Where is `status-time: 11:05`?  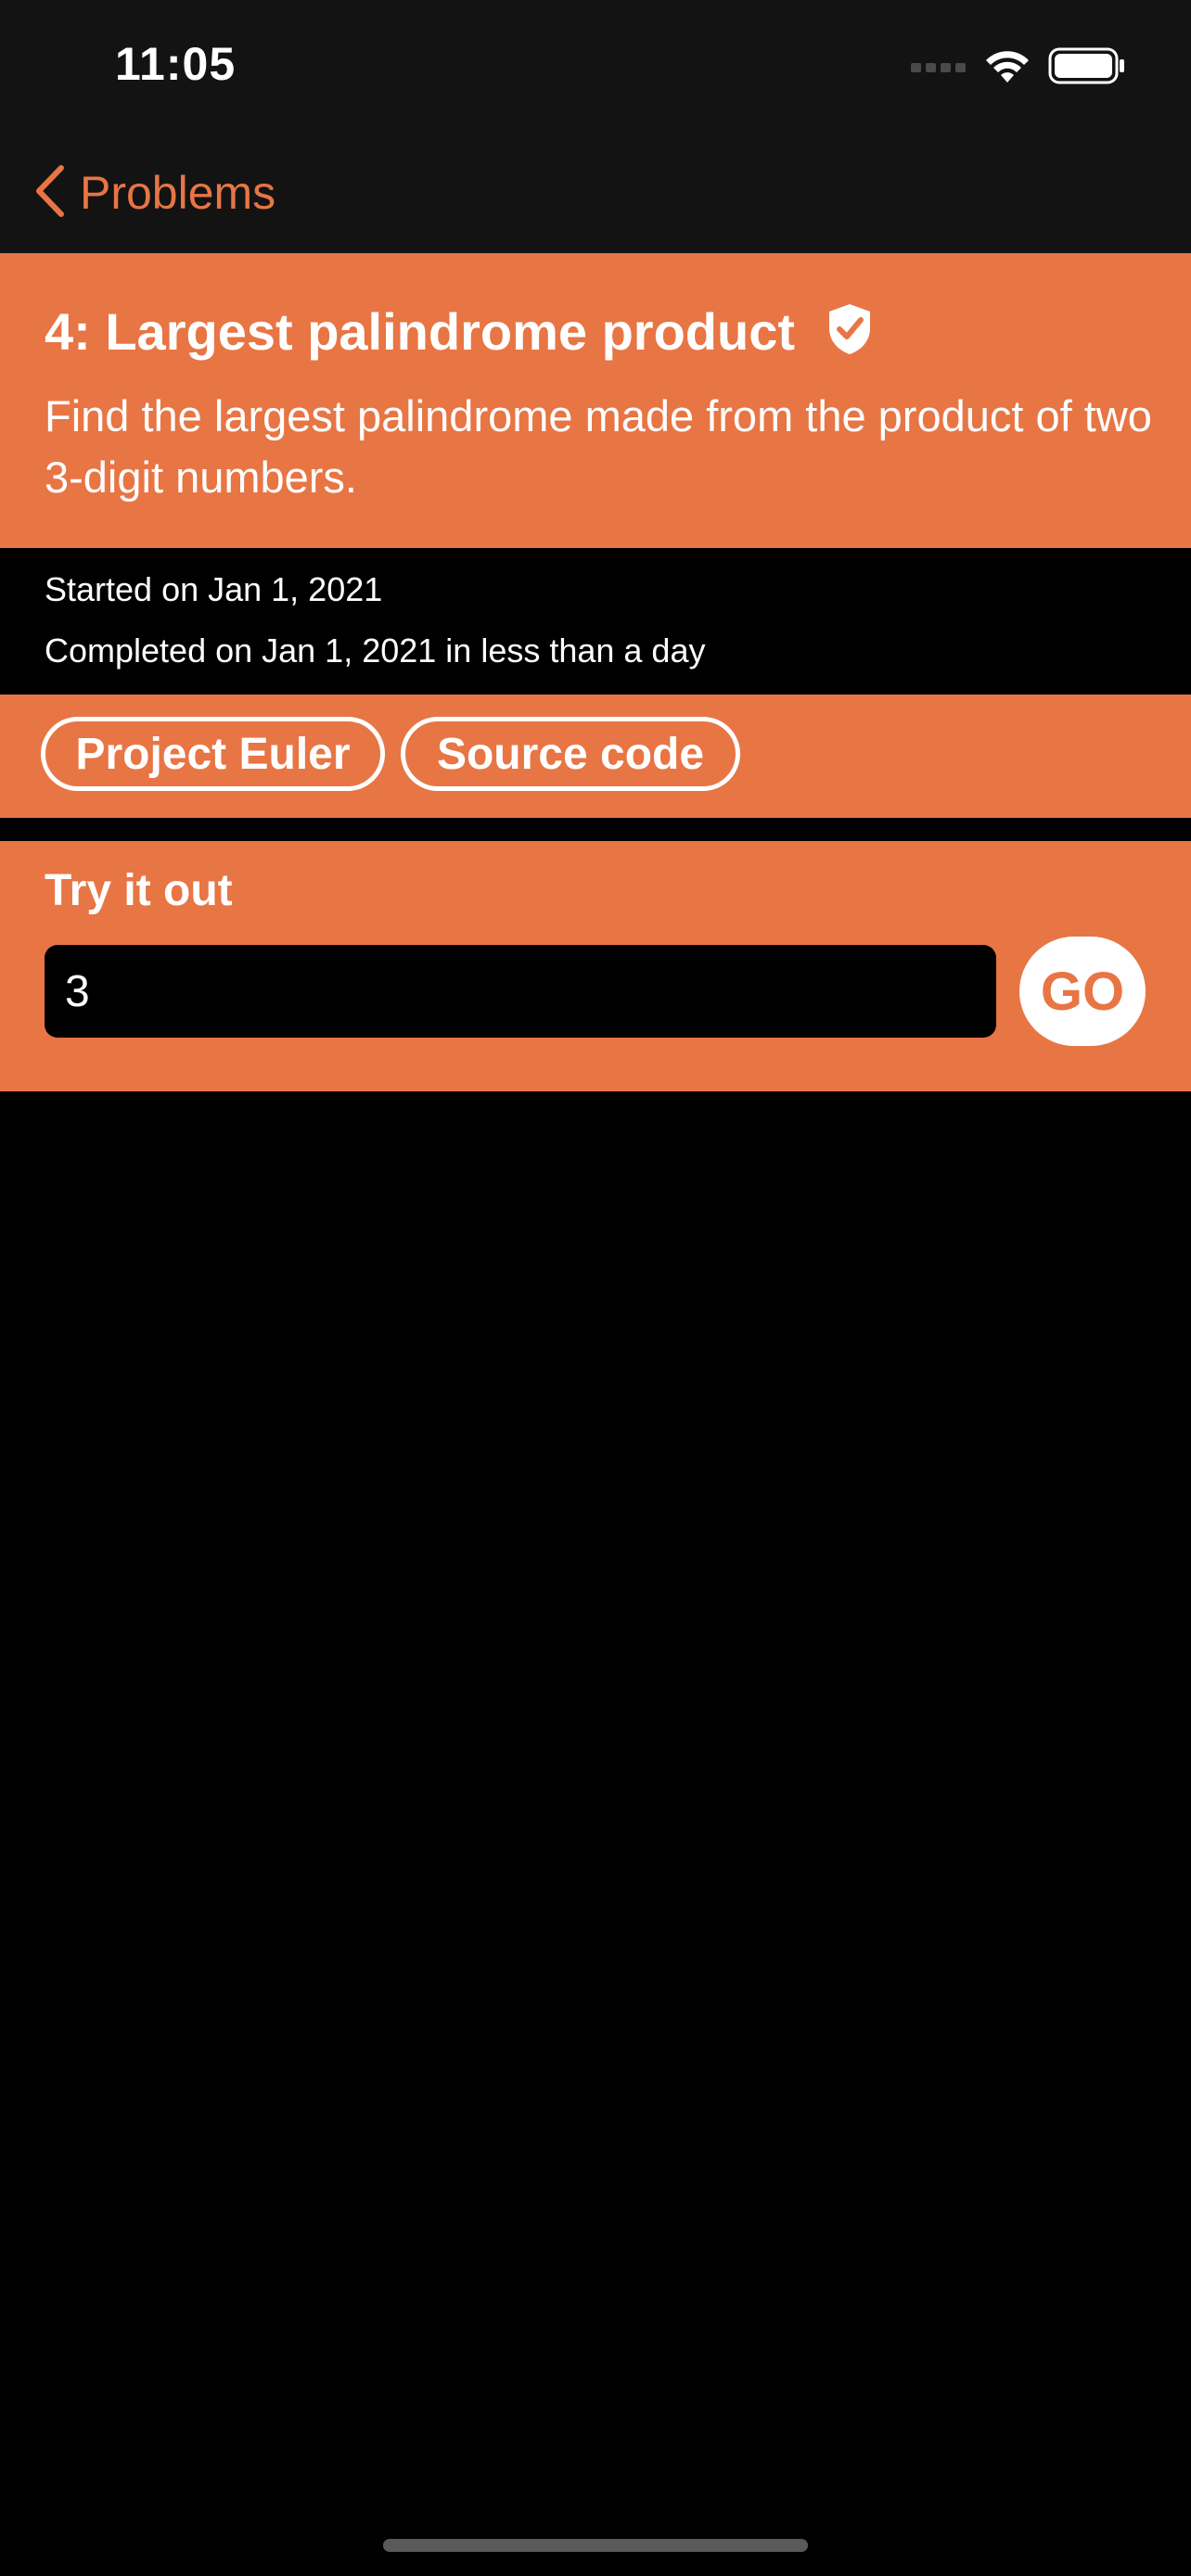
status-time: 11:05 is located at coordinates (176, 64).